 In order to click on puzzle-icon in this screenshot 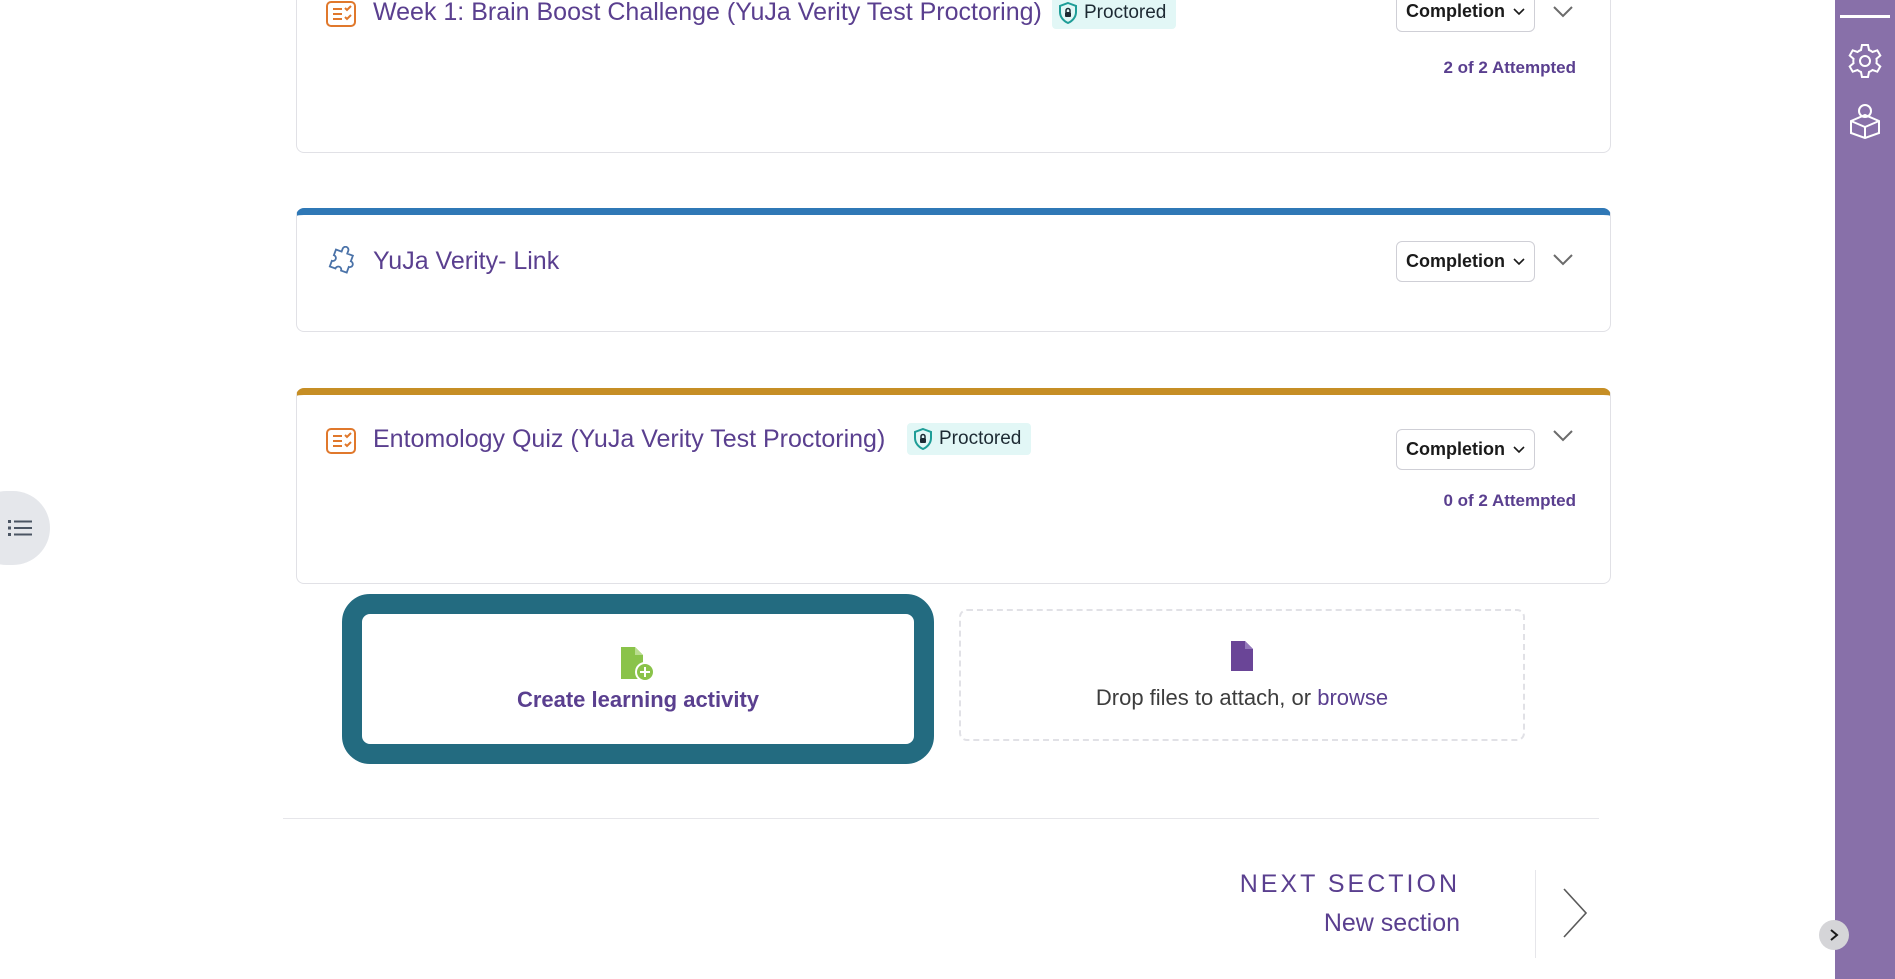, I will do `click(341, 260)`.